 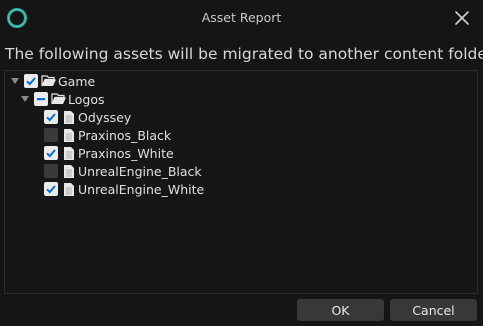 I want to click on title-bar: Asset Report, so click(x=241, y=18).